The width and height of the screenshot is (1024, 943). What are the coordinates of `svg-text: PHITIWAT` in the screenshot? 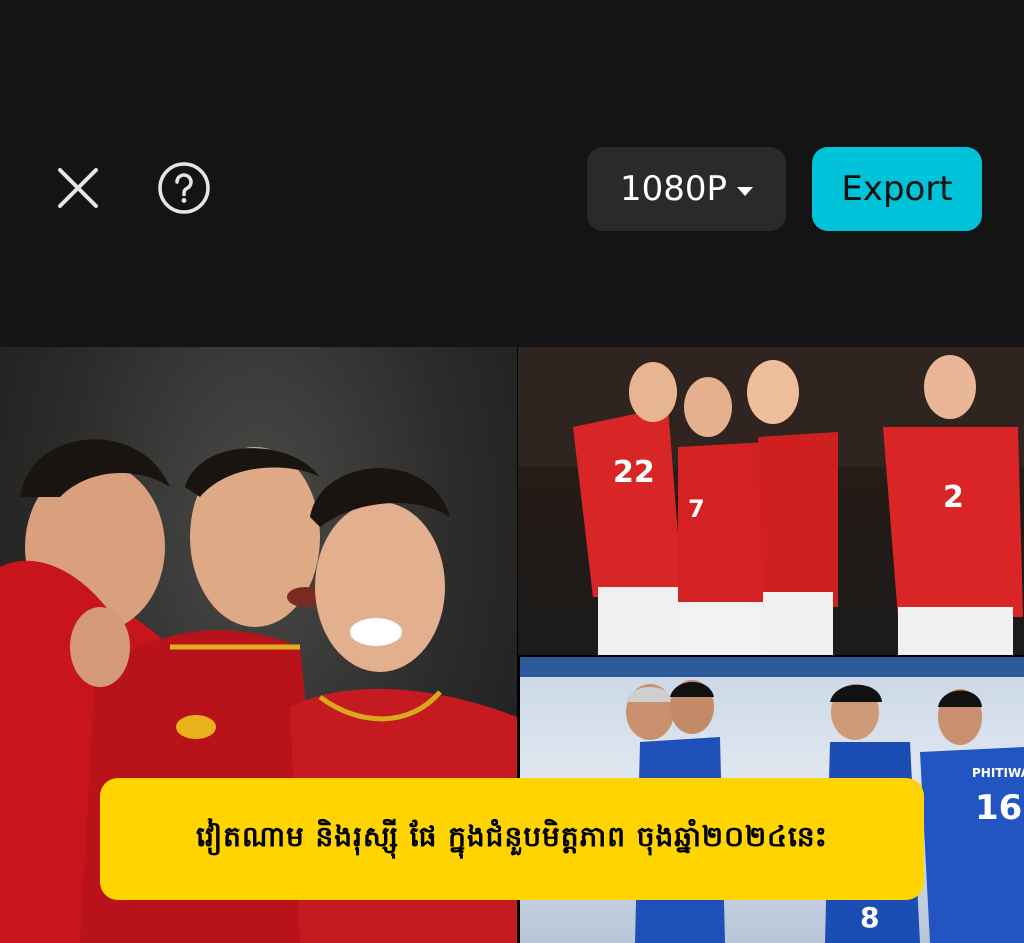 It's located at (998, 773).